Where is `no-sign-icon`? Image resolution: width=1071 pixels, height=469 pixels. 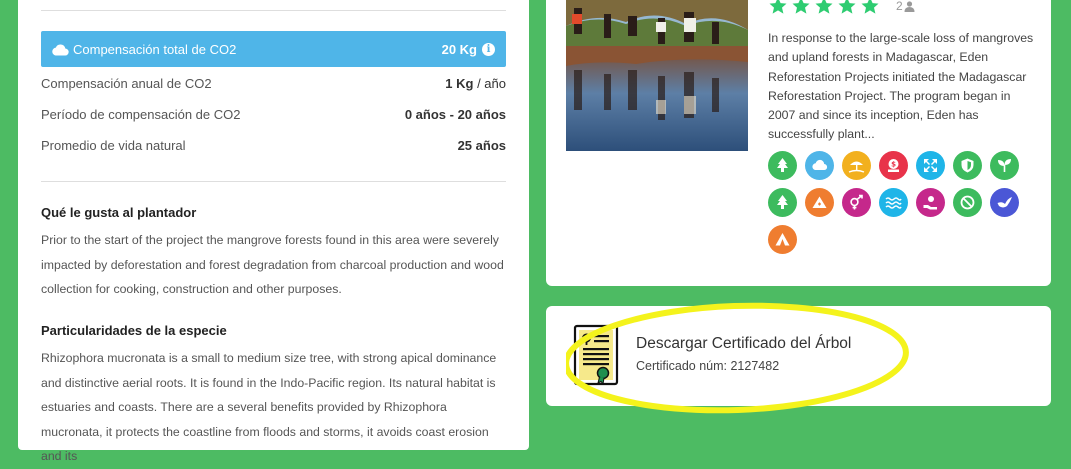 no-sign-icon is located at coordinates (967, 202).